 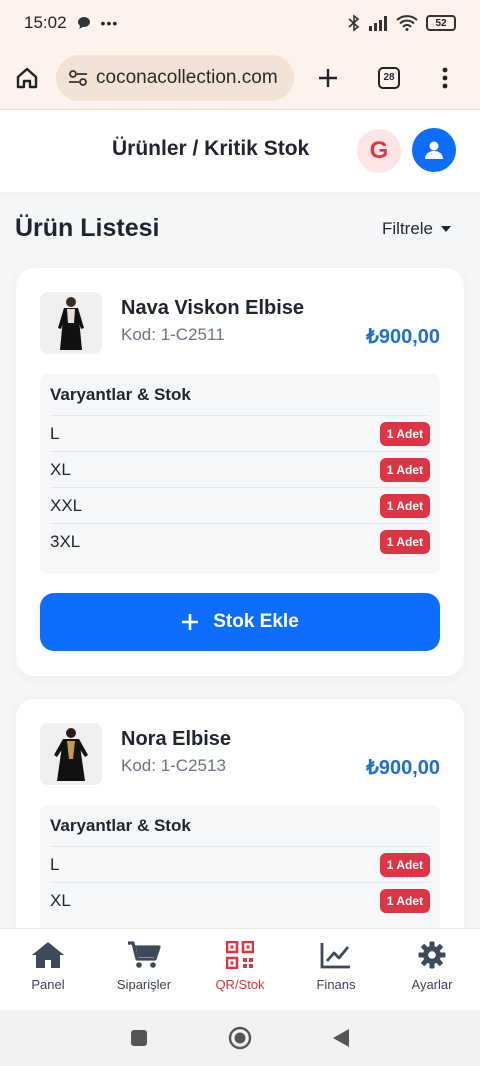 I want to click on variant-size: 3XL, so click(x=65, y=541).